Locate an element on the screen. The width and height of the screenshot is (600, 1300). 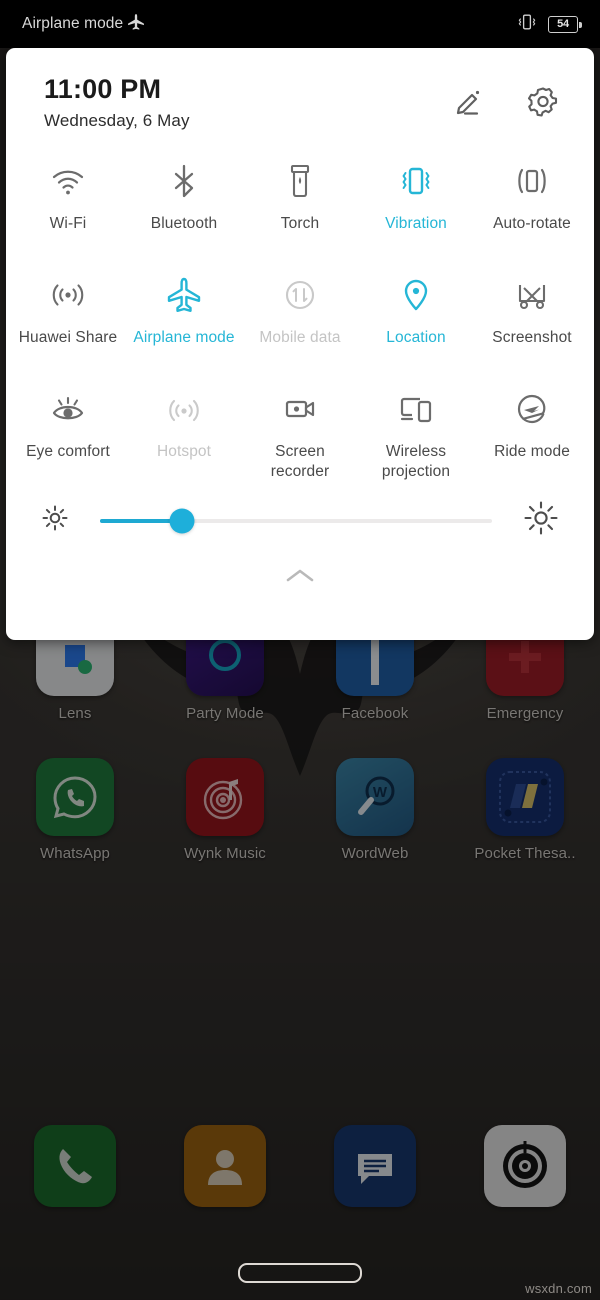
tile-wireless-projection: Wireless projection is located at coordinates (416, 428).